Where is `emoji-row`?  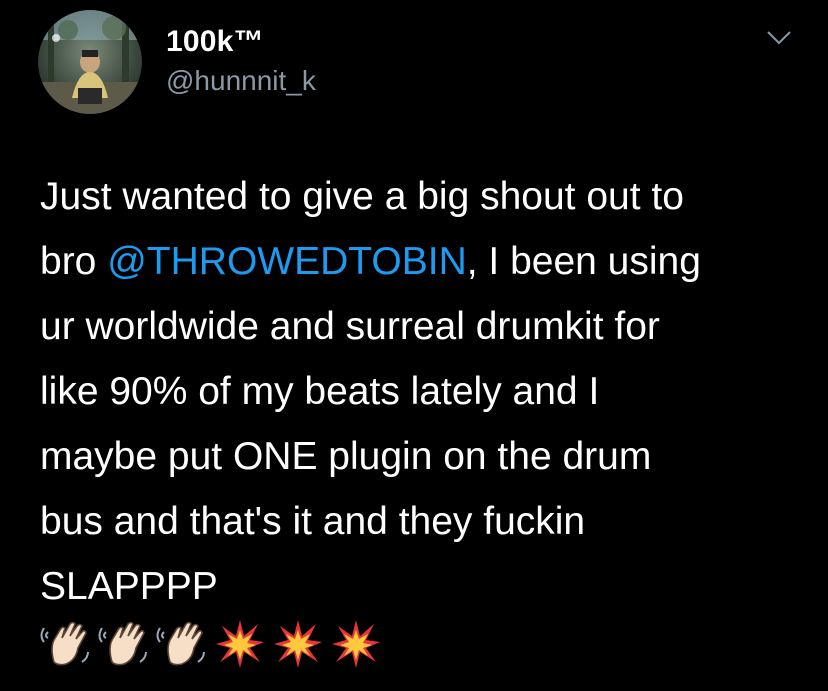 emoji-row is located at coordinates (211, 644).